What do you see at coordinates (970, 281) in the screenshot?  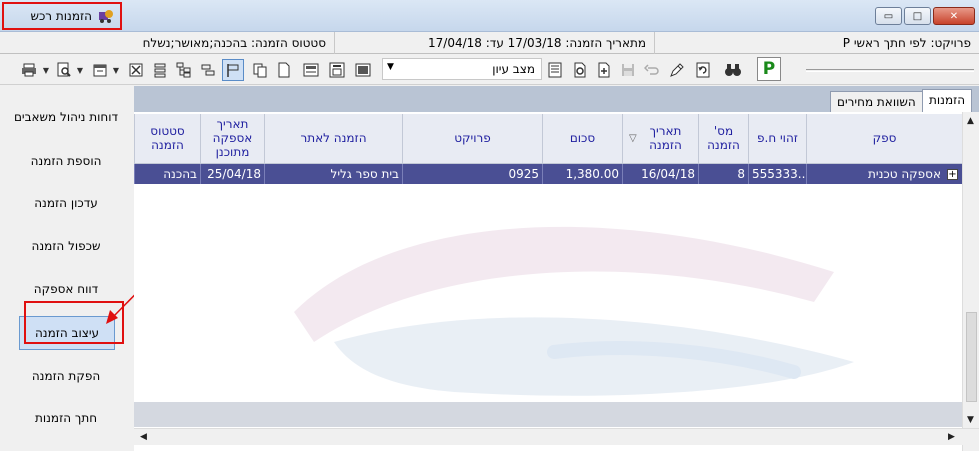 I see `vertical-scrollbar: ▲ ▼` at bounding box center [970, 281].